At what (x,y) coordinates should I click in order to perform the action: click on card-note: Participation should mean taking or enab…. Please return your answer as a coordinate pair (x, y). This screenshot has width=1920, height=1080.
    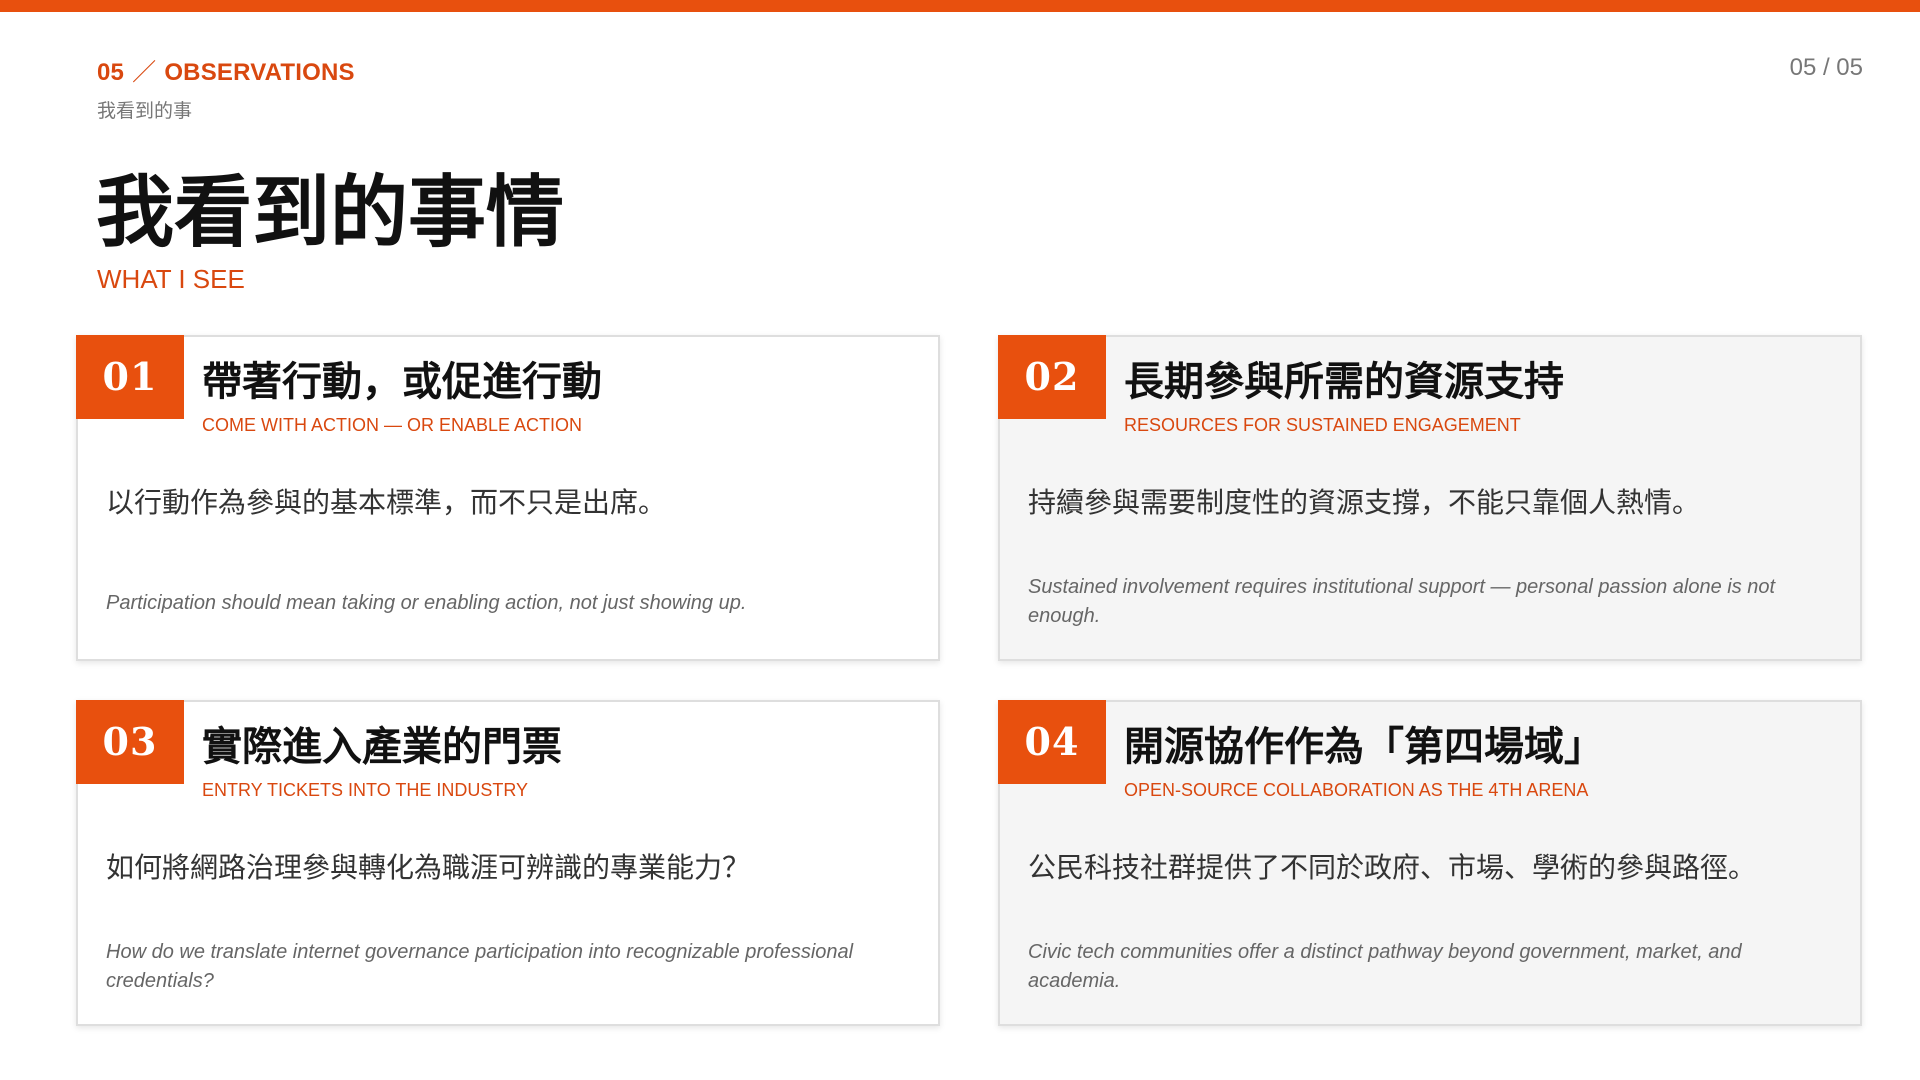
    Looking at the image, I should click on (426, 603).